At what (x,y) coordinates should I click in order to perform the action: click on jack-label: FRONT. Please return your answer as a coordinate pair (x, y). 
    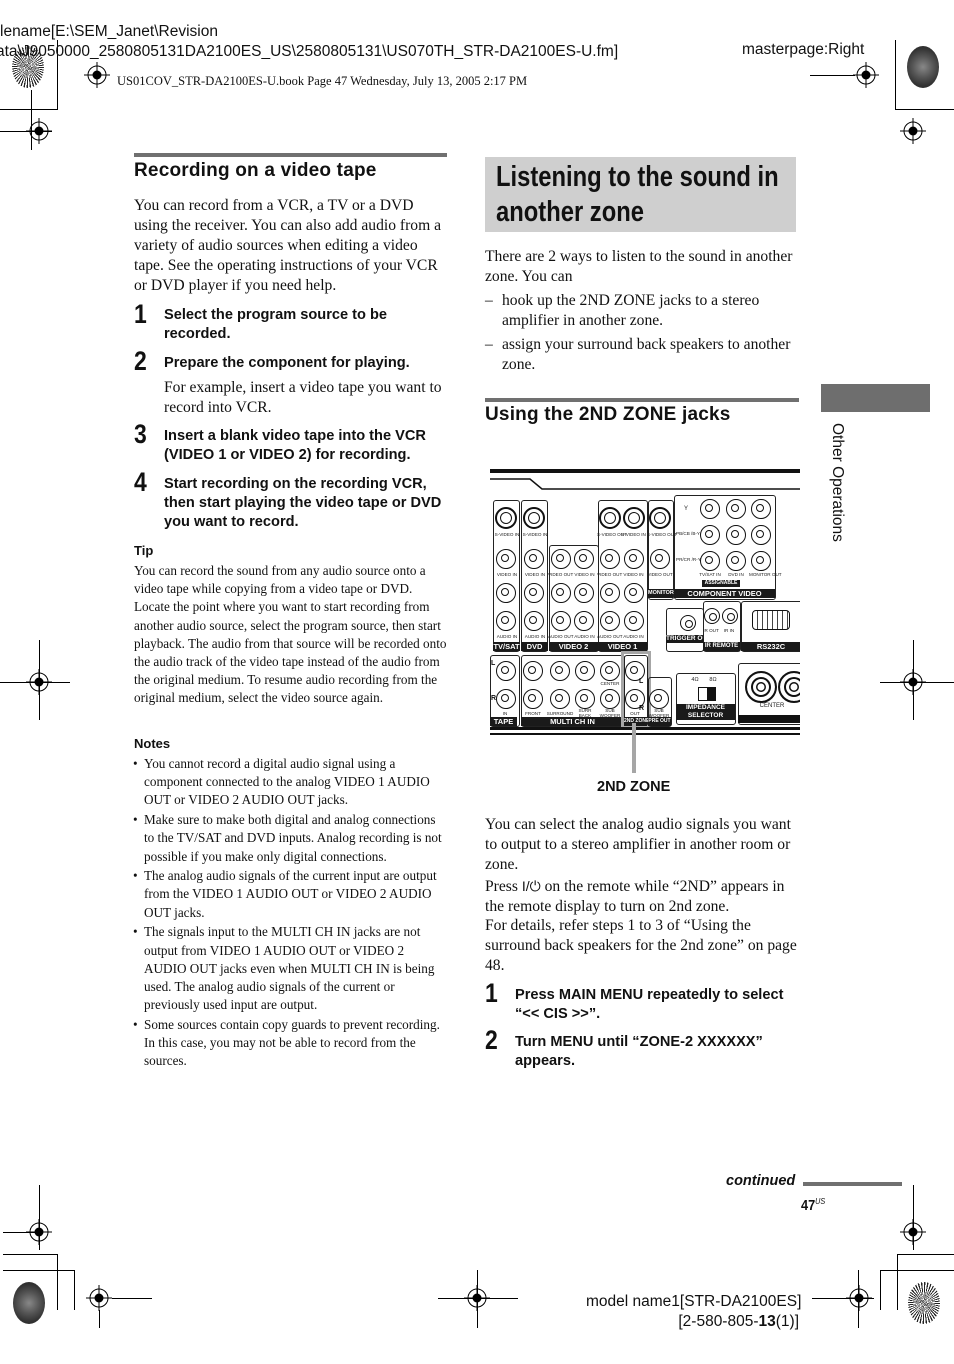
    Looking at the image, I should click on (533, 713).